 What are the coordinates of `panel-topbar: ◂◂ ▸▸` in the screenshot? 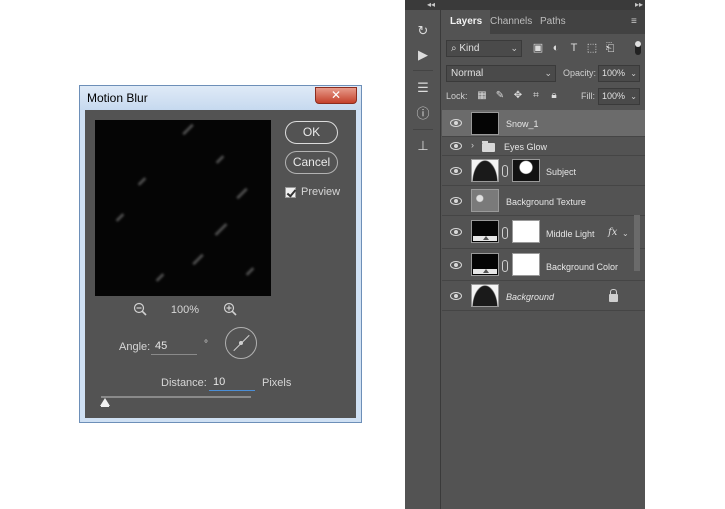 It's located at (525, 5).